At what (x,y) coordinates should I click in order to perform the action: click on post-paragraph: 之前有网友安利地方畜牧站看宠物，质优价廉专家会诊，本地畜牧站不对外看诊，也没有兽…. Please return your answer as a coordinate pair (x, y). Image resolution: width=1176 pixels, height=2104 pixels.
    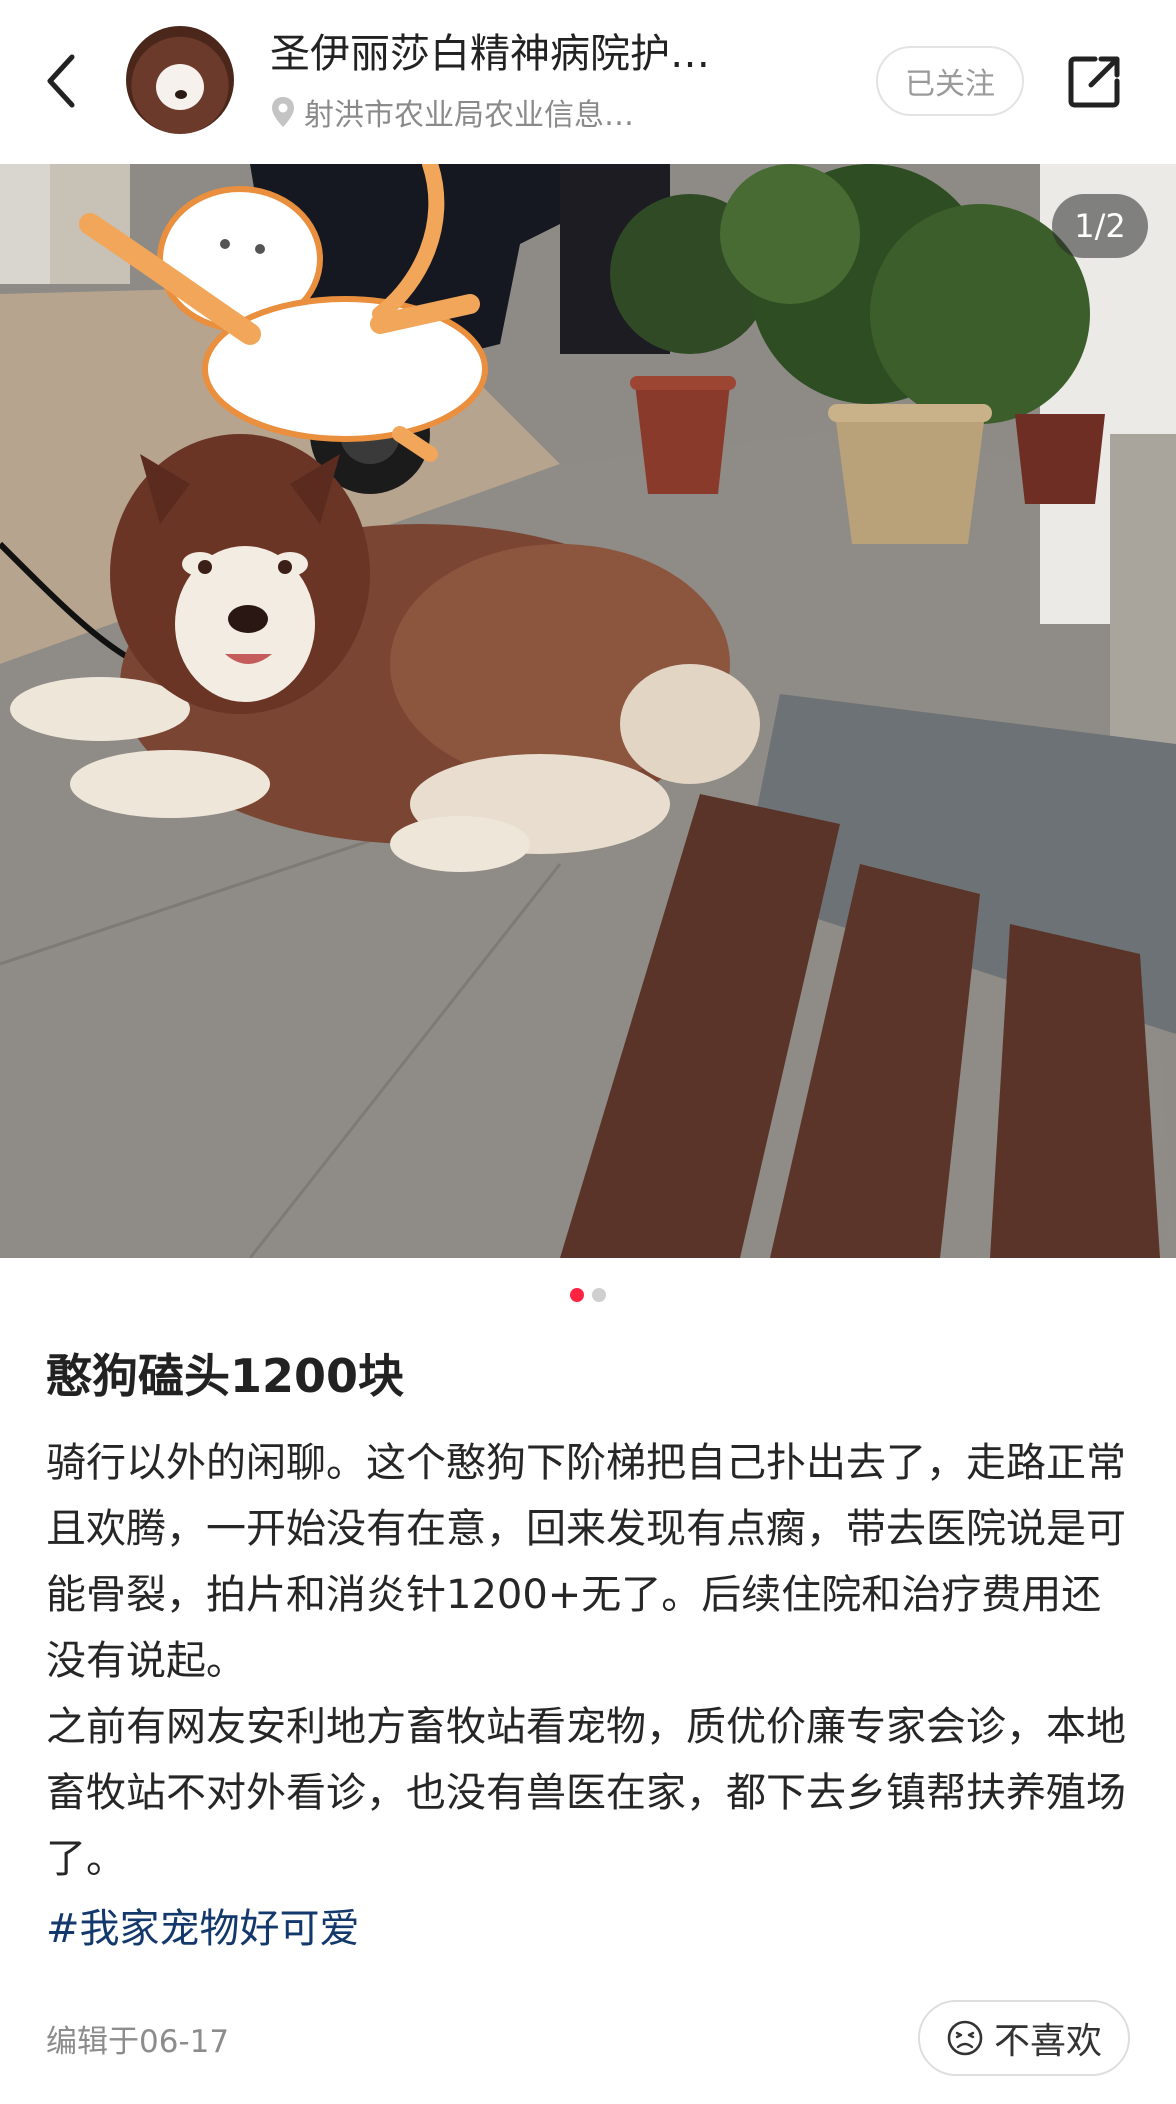
    Looking at the image, I should click on (586, 1793).